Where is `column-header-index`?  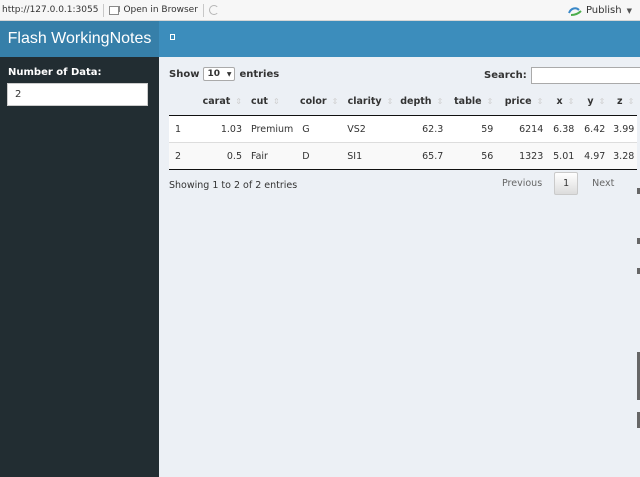
column-header-index is located at coordinates (184, 102).